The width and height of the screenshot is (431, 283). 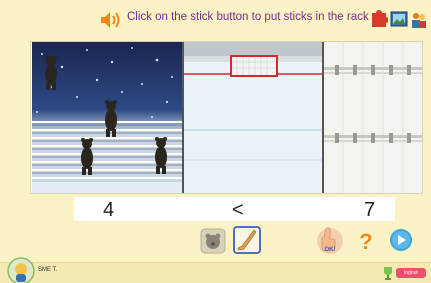 I want to click on right-count: 7, so click(x=370, y=210).